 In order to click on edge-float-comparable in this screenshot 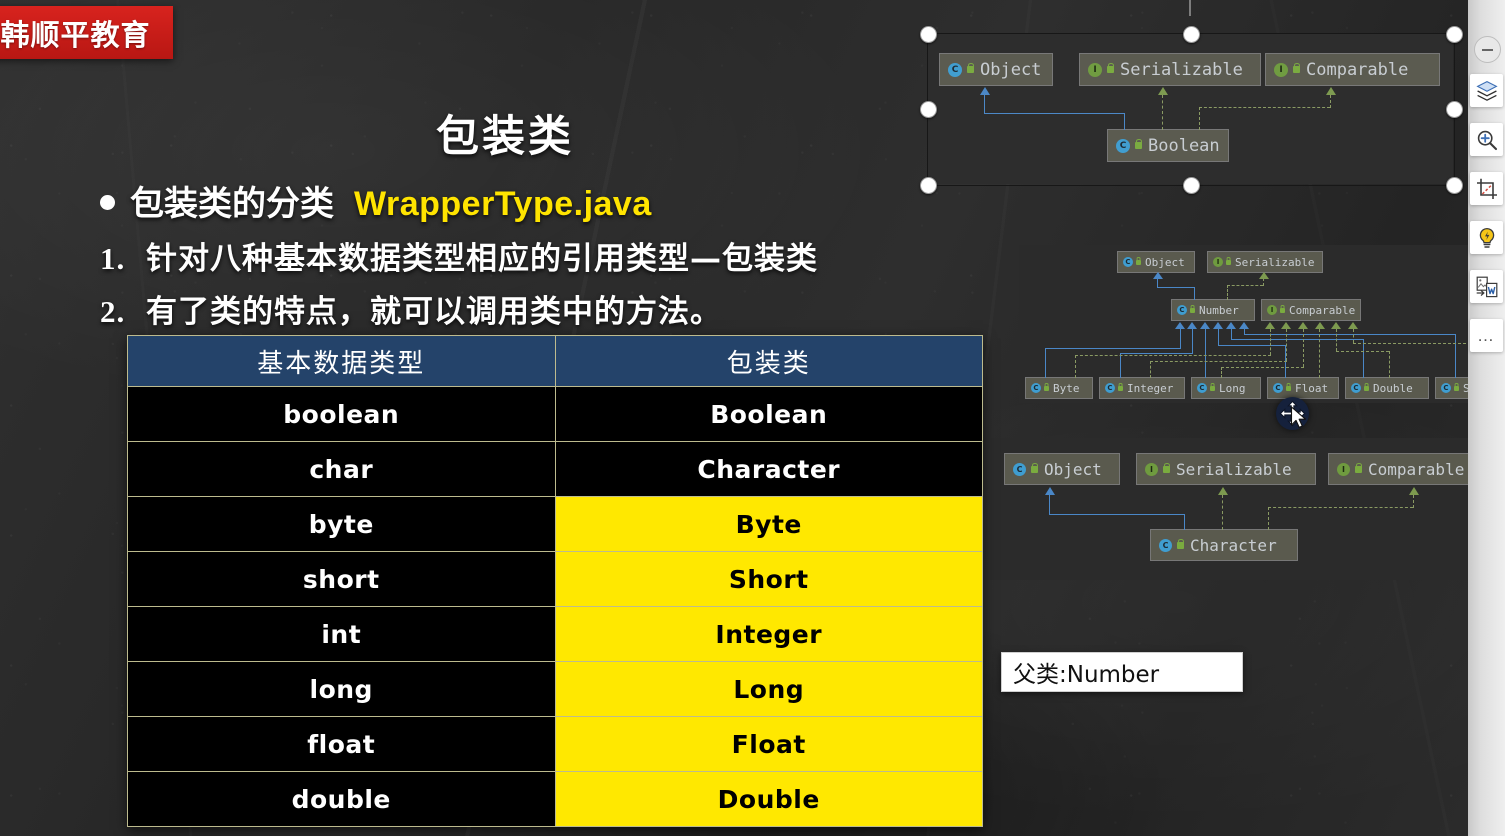, I will do `click(1319, 353)`.